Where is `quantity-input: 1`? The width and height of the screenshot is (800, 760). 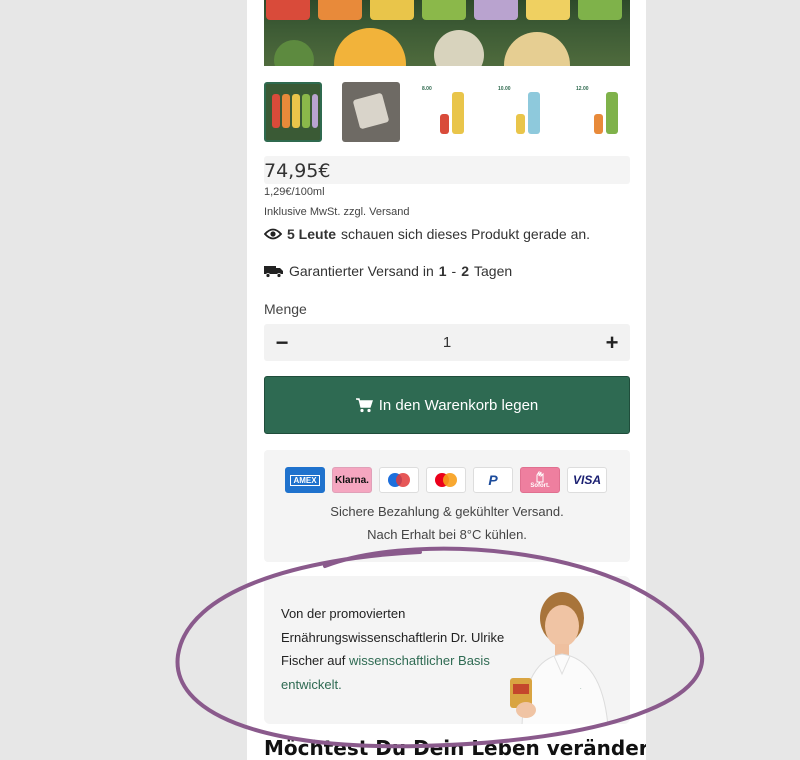 quantity-input: 1 is located at coordinates (447, 342).